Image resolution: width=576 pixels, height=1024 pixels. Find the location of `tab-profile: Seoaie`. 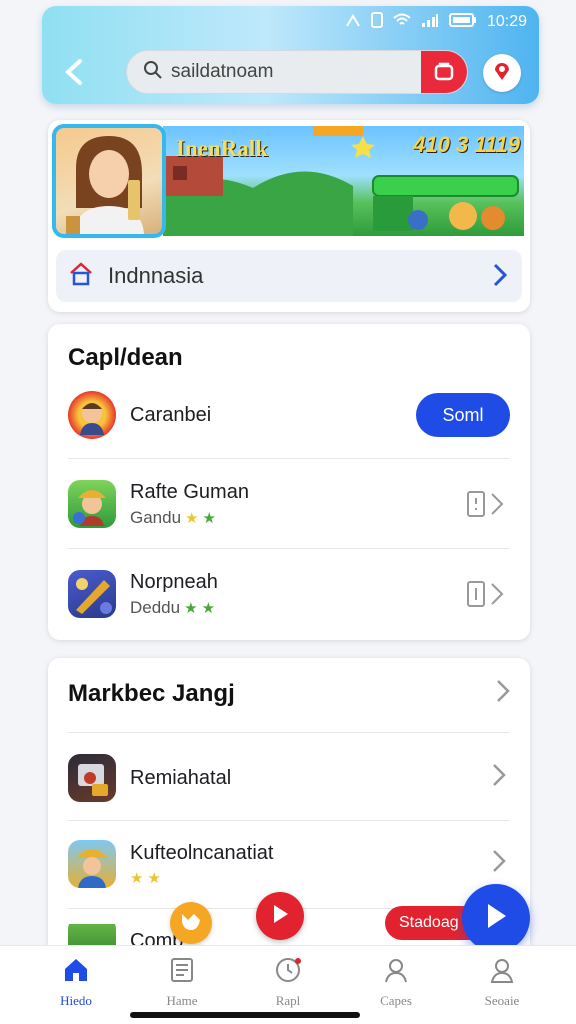

tab-profile: Seoaie is located at coordinates (502, 982).